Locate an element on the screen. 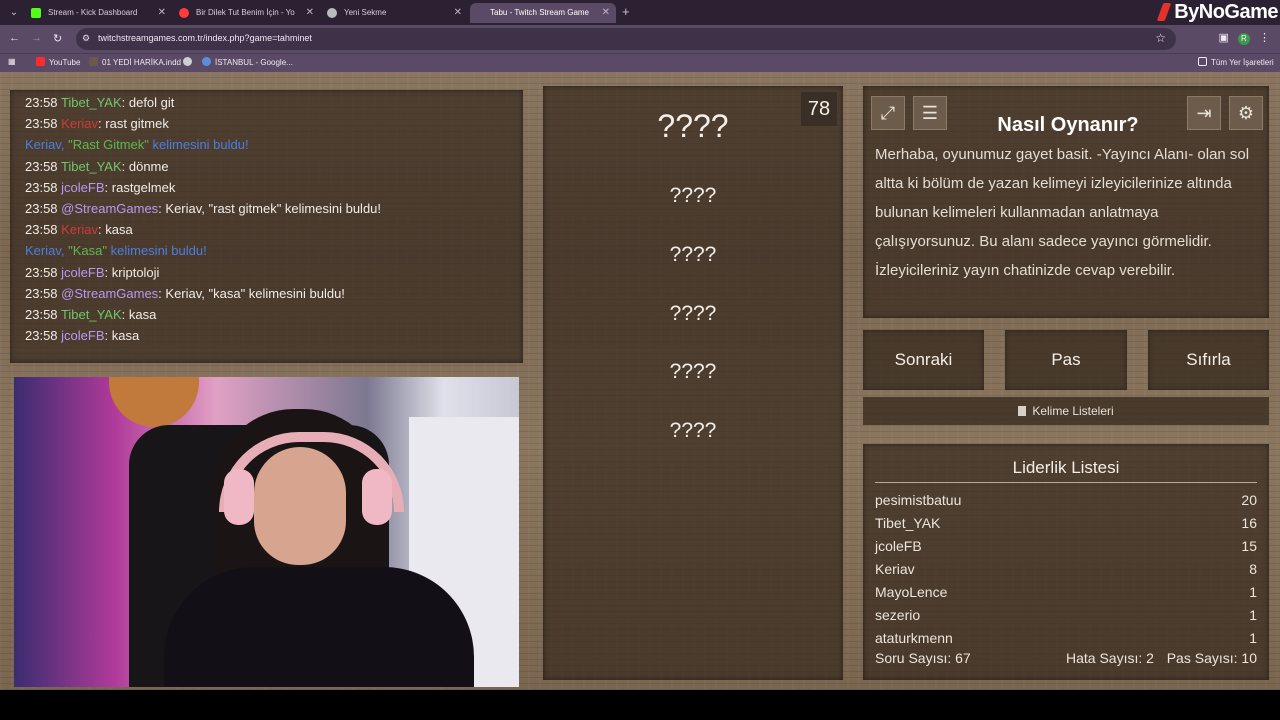 This screenshot has height=720, width=1280. tab-title: Bir Dilek Tut Benim İçin - Yo is located at coordinates (245, 12).